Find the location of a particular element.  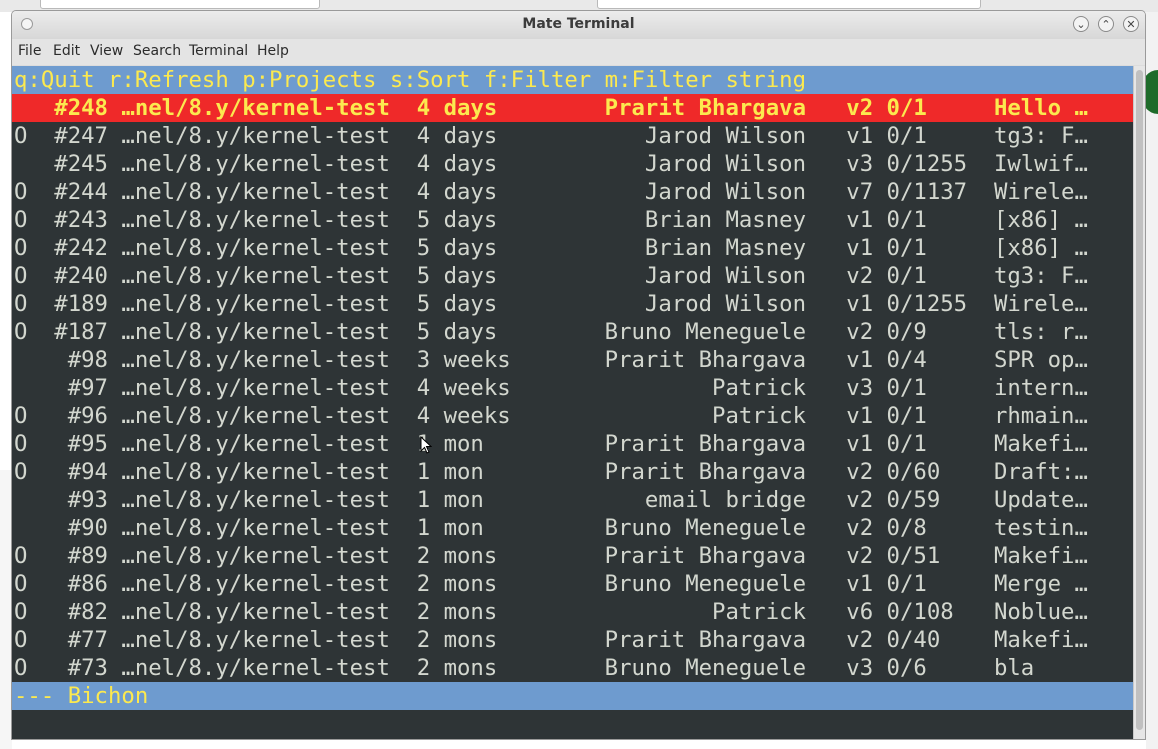

maximize-icon: ⌃ is located at coordinates (1106, 24).